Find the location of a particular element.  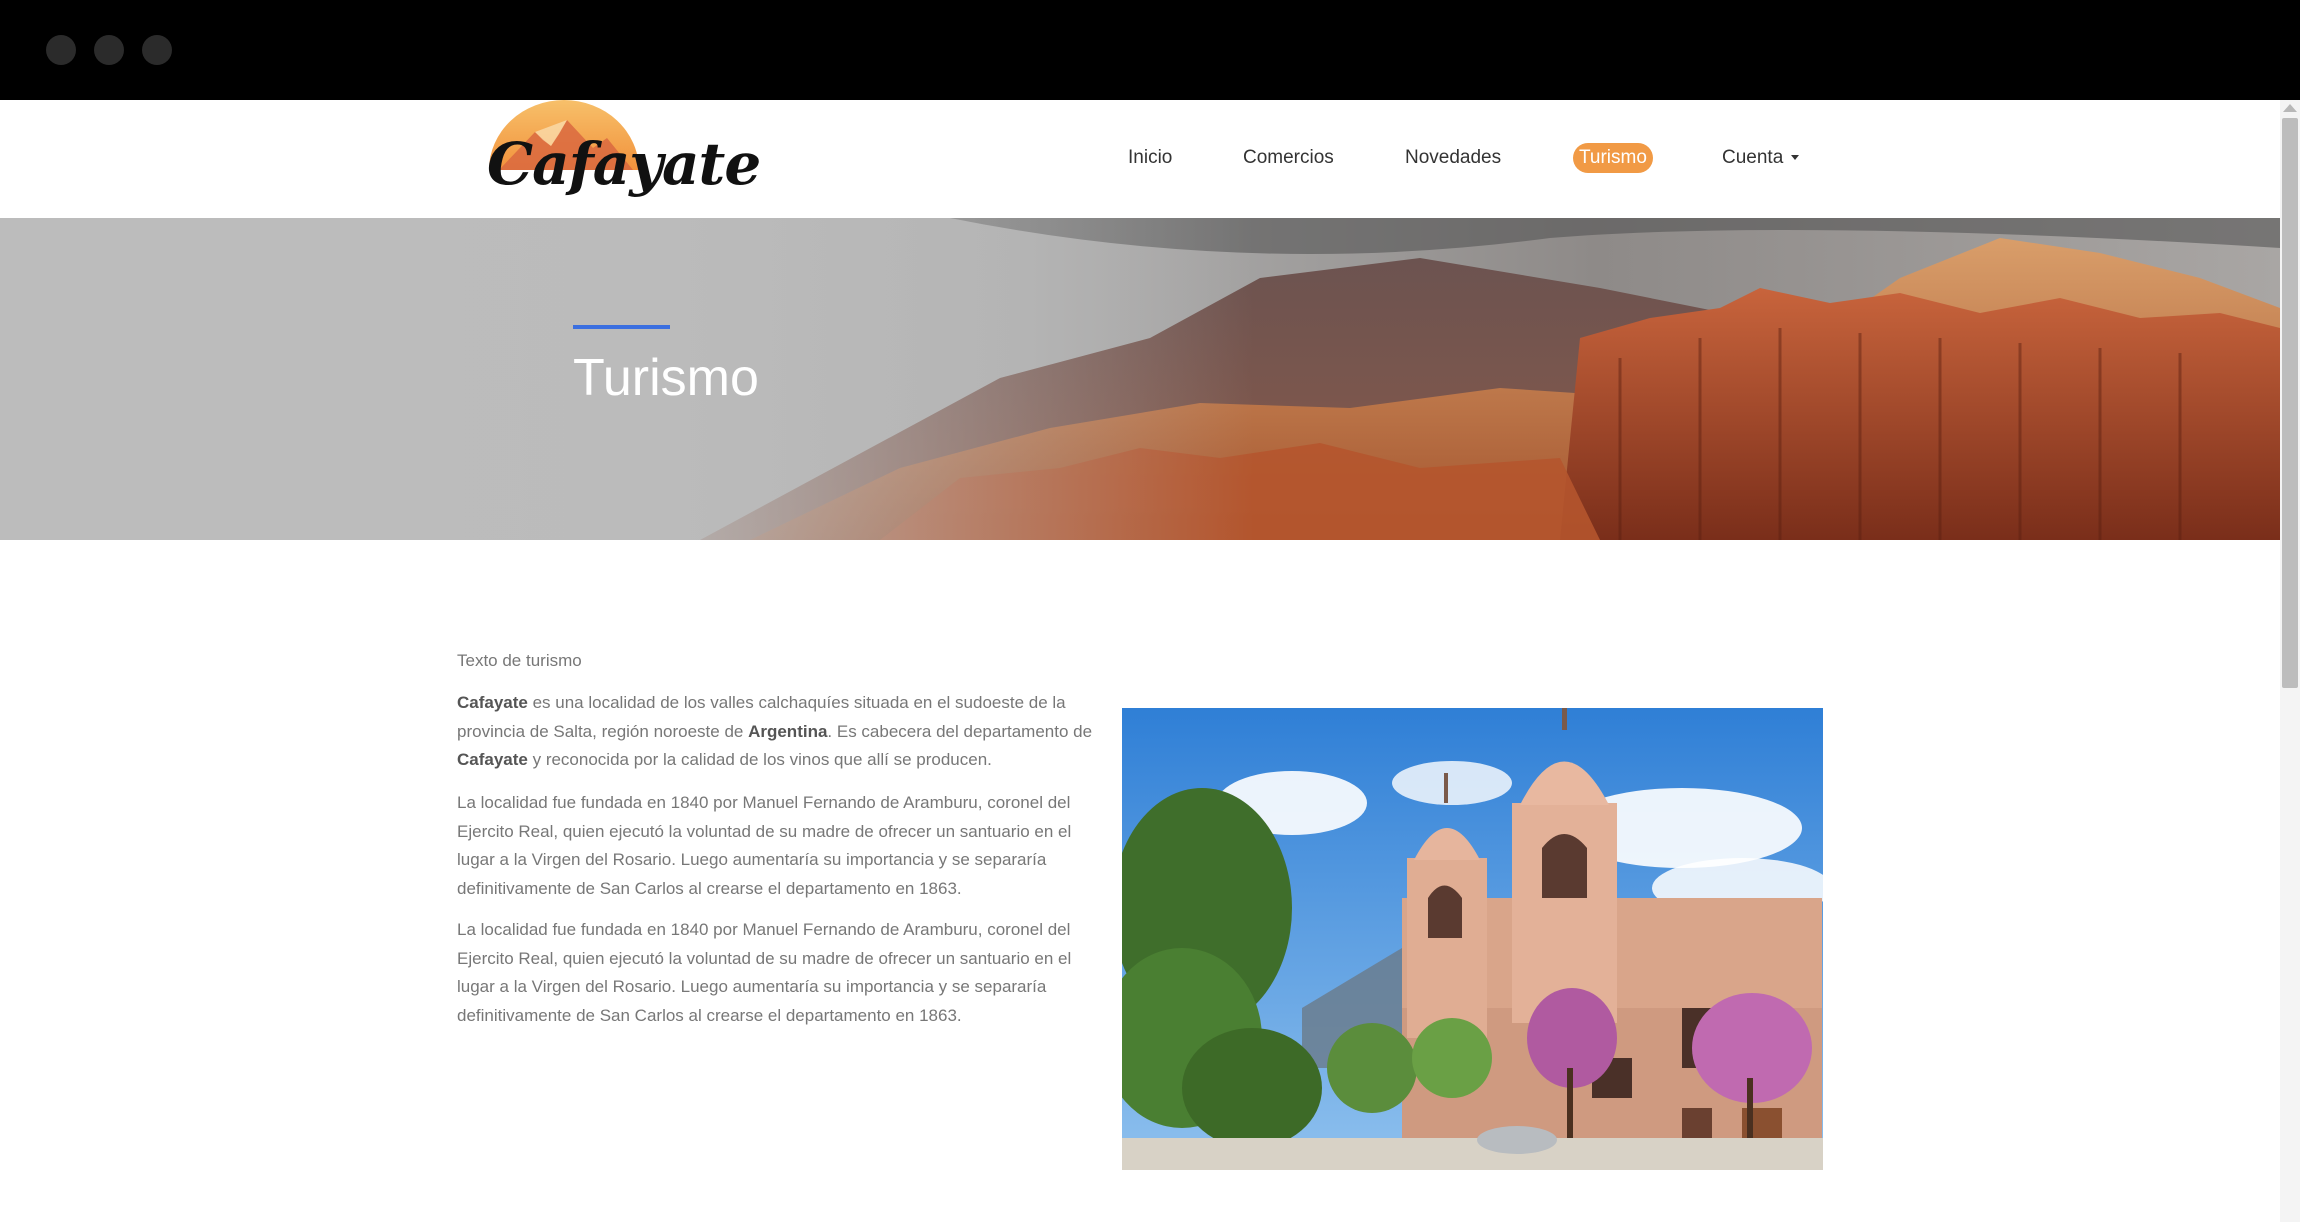

nav-cuenta: Cuenta is located at coordinates (1761, 158).